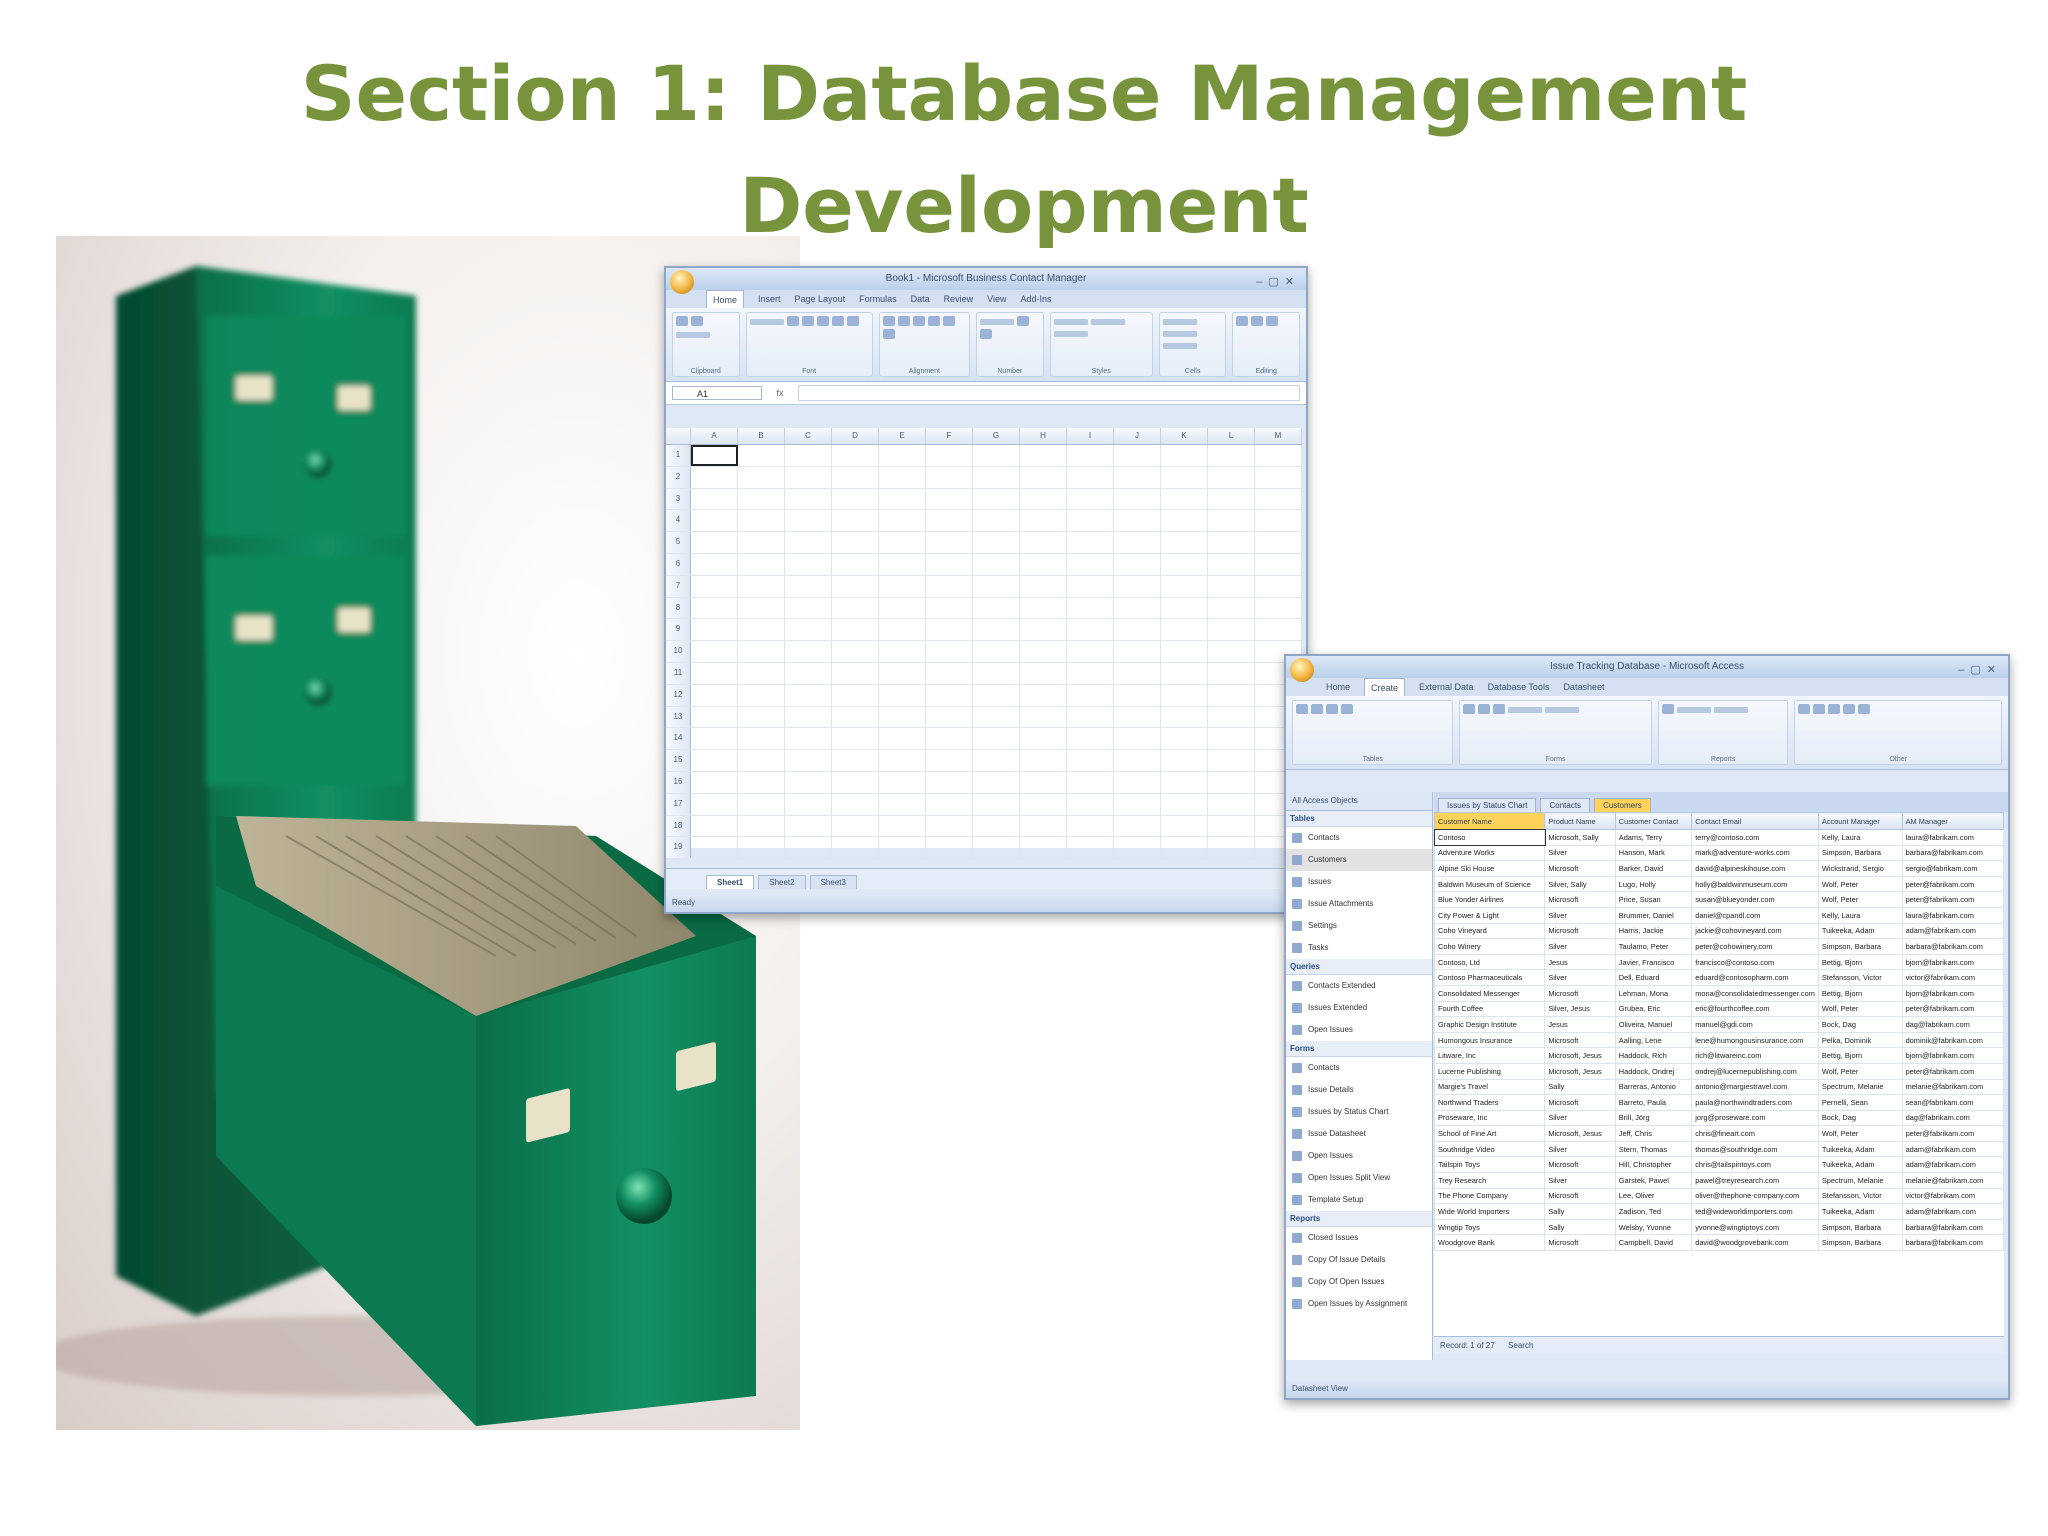  What do you see at coordinates (1755, 1071) in the screenshot?
I see `datasheet-cell: ondrej@lucernepublishing.com` at bounding box center [1755, 1071].